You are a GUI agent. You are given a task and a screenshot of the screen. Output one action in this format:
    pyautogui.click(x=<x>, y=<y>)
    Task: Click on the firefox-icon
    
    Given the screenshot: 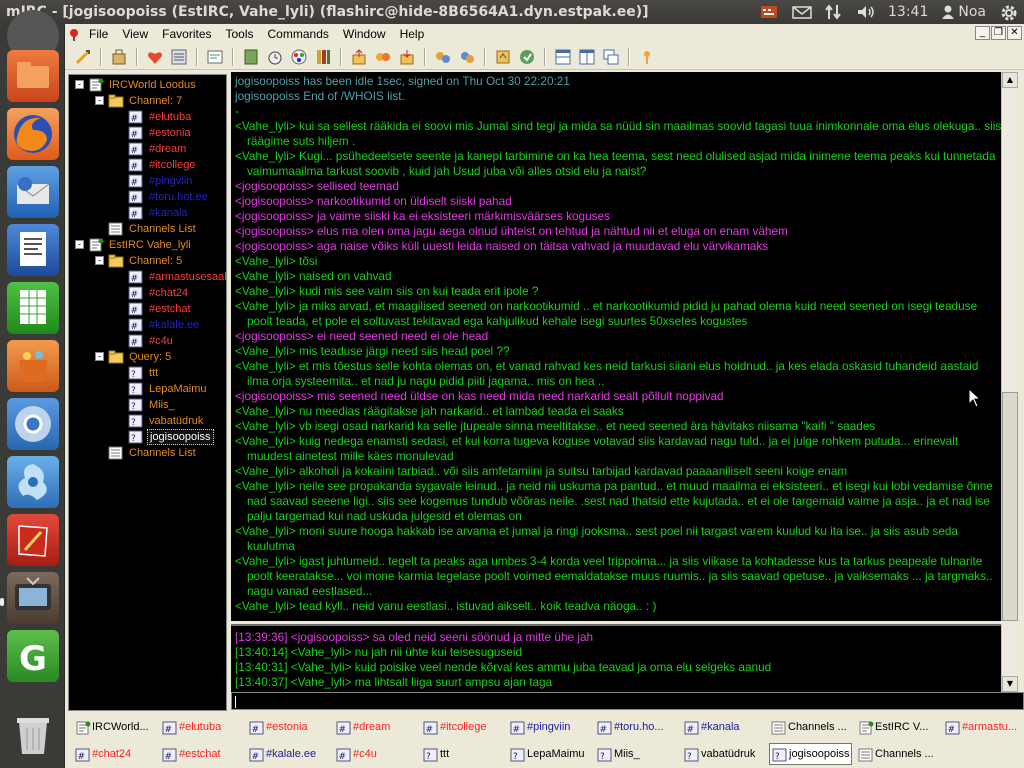 What is the action you would take?
    pyautogui.click(x=33, y=134)
    